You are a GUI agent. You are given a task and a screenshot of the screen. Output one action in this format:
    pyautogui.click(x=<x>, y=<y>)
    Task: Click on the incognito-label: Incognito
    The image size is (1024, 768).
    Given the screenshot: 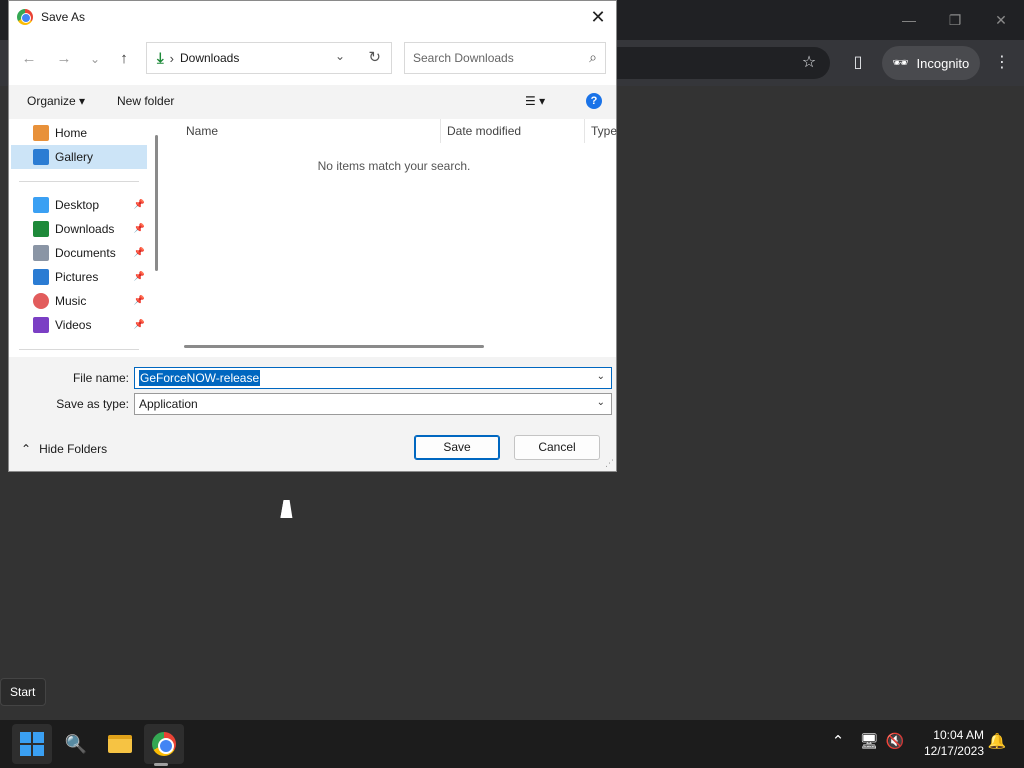 What is the action you would take?
    pyautogui.click(x=943, y=63)
    